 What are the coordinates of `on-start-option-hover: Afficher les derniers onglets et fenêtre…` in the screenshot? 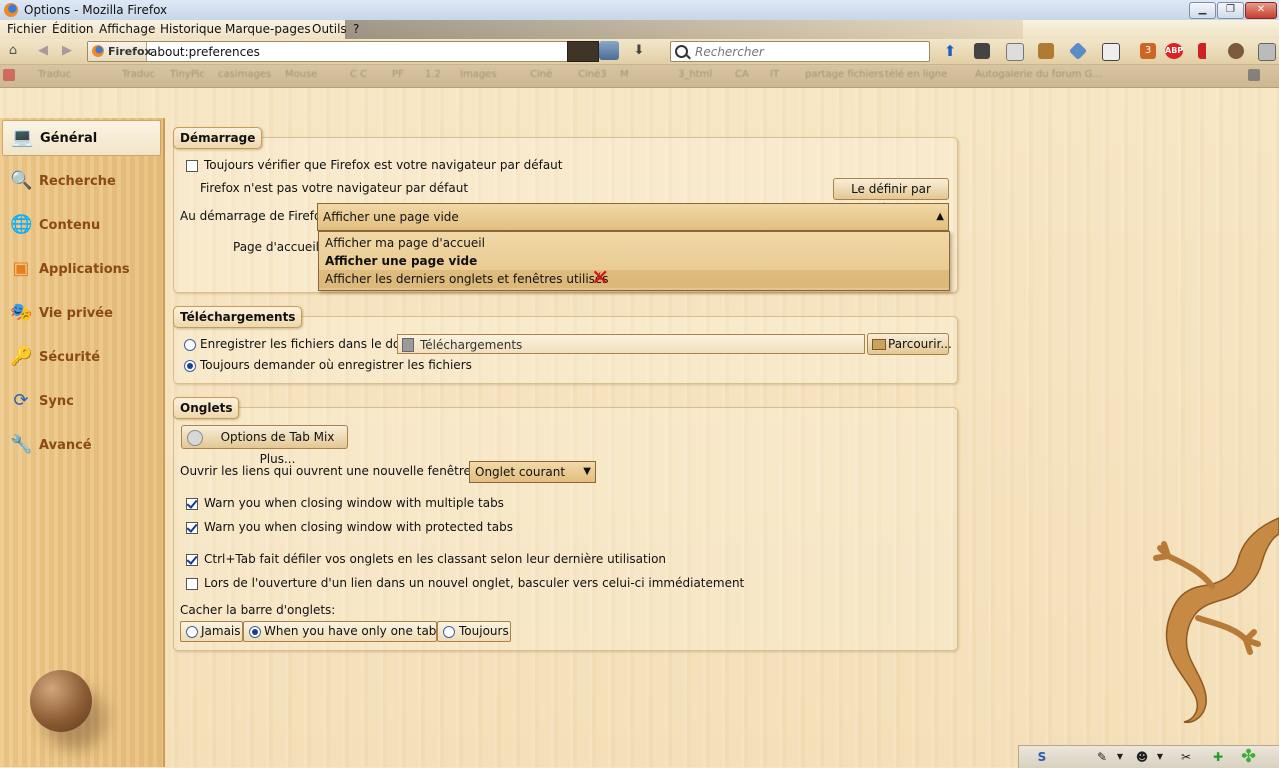 It's located at (634, 279).